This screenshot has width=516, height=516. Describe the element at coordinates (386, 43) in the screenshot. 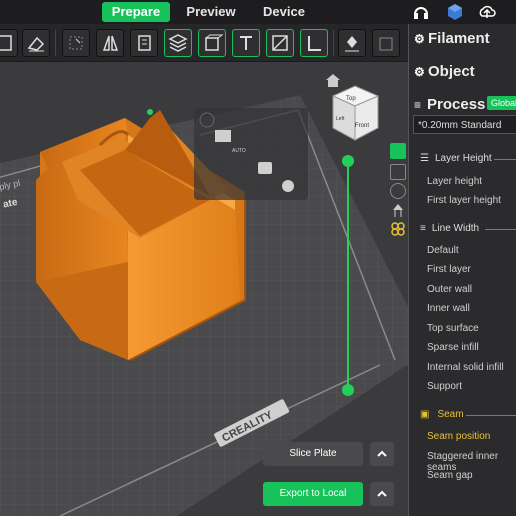

I see `seam-paint-icon` at that location.